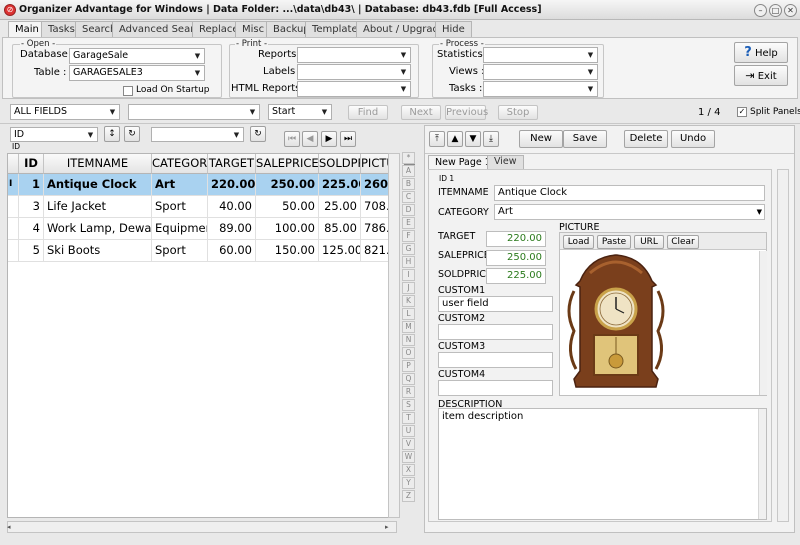 This screenshot has height=545, width=800. I want to click on alpha-index-l: L, so click(408, 314).